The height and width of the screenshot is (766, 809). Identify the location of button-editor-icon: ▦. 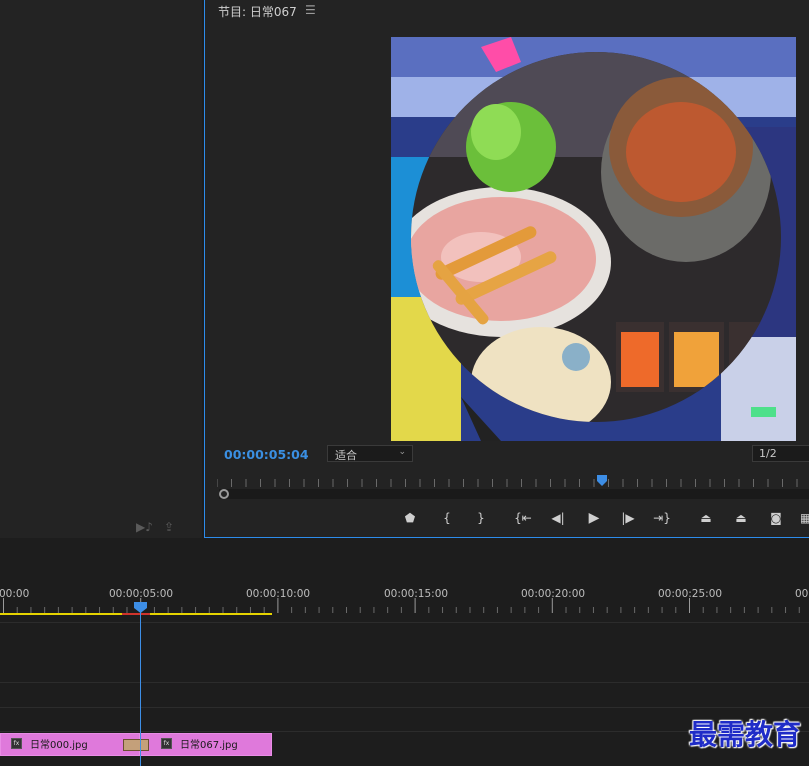
(804, 518).